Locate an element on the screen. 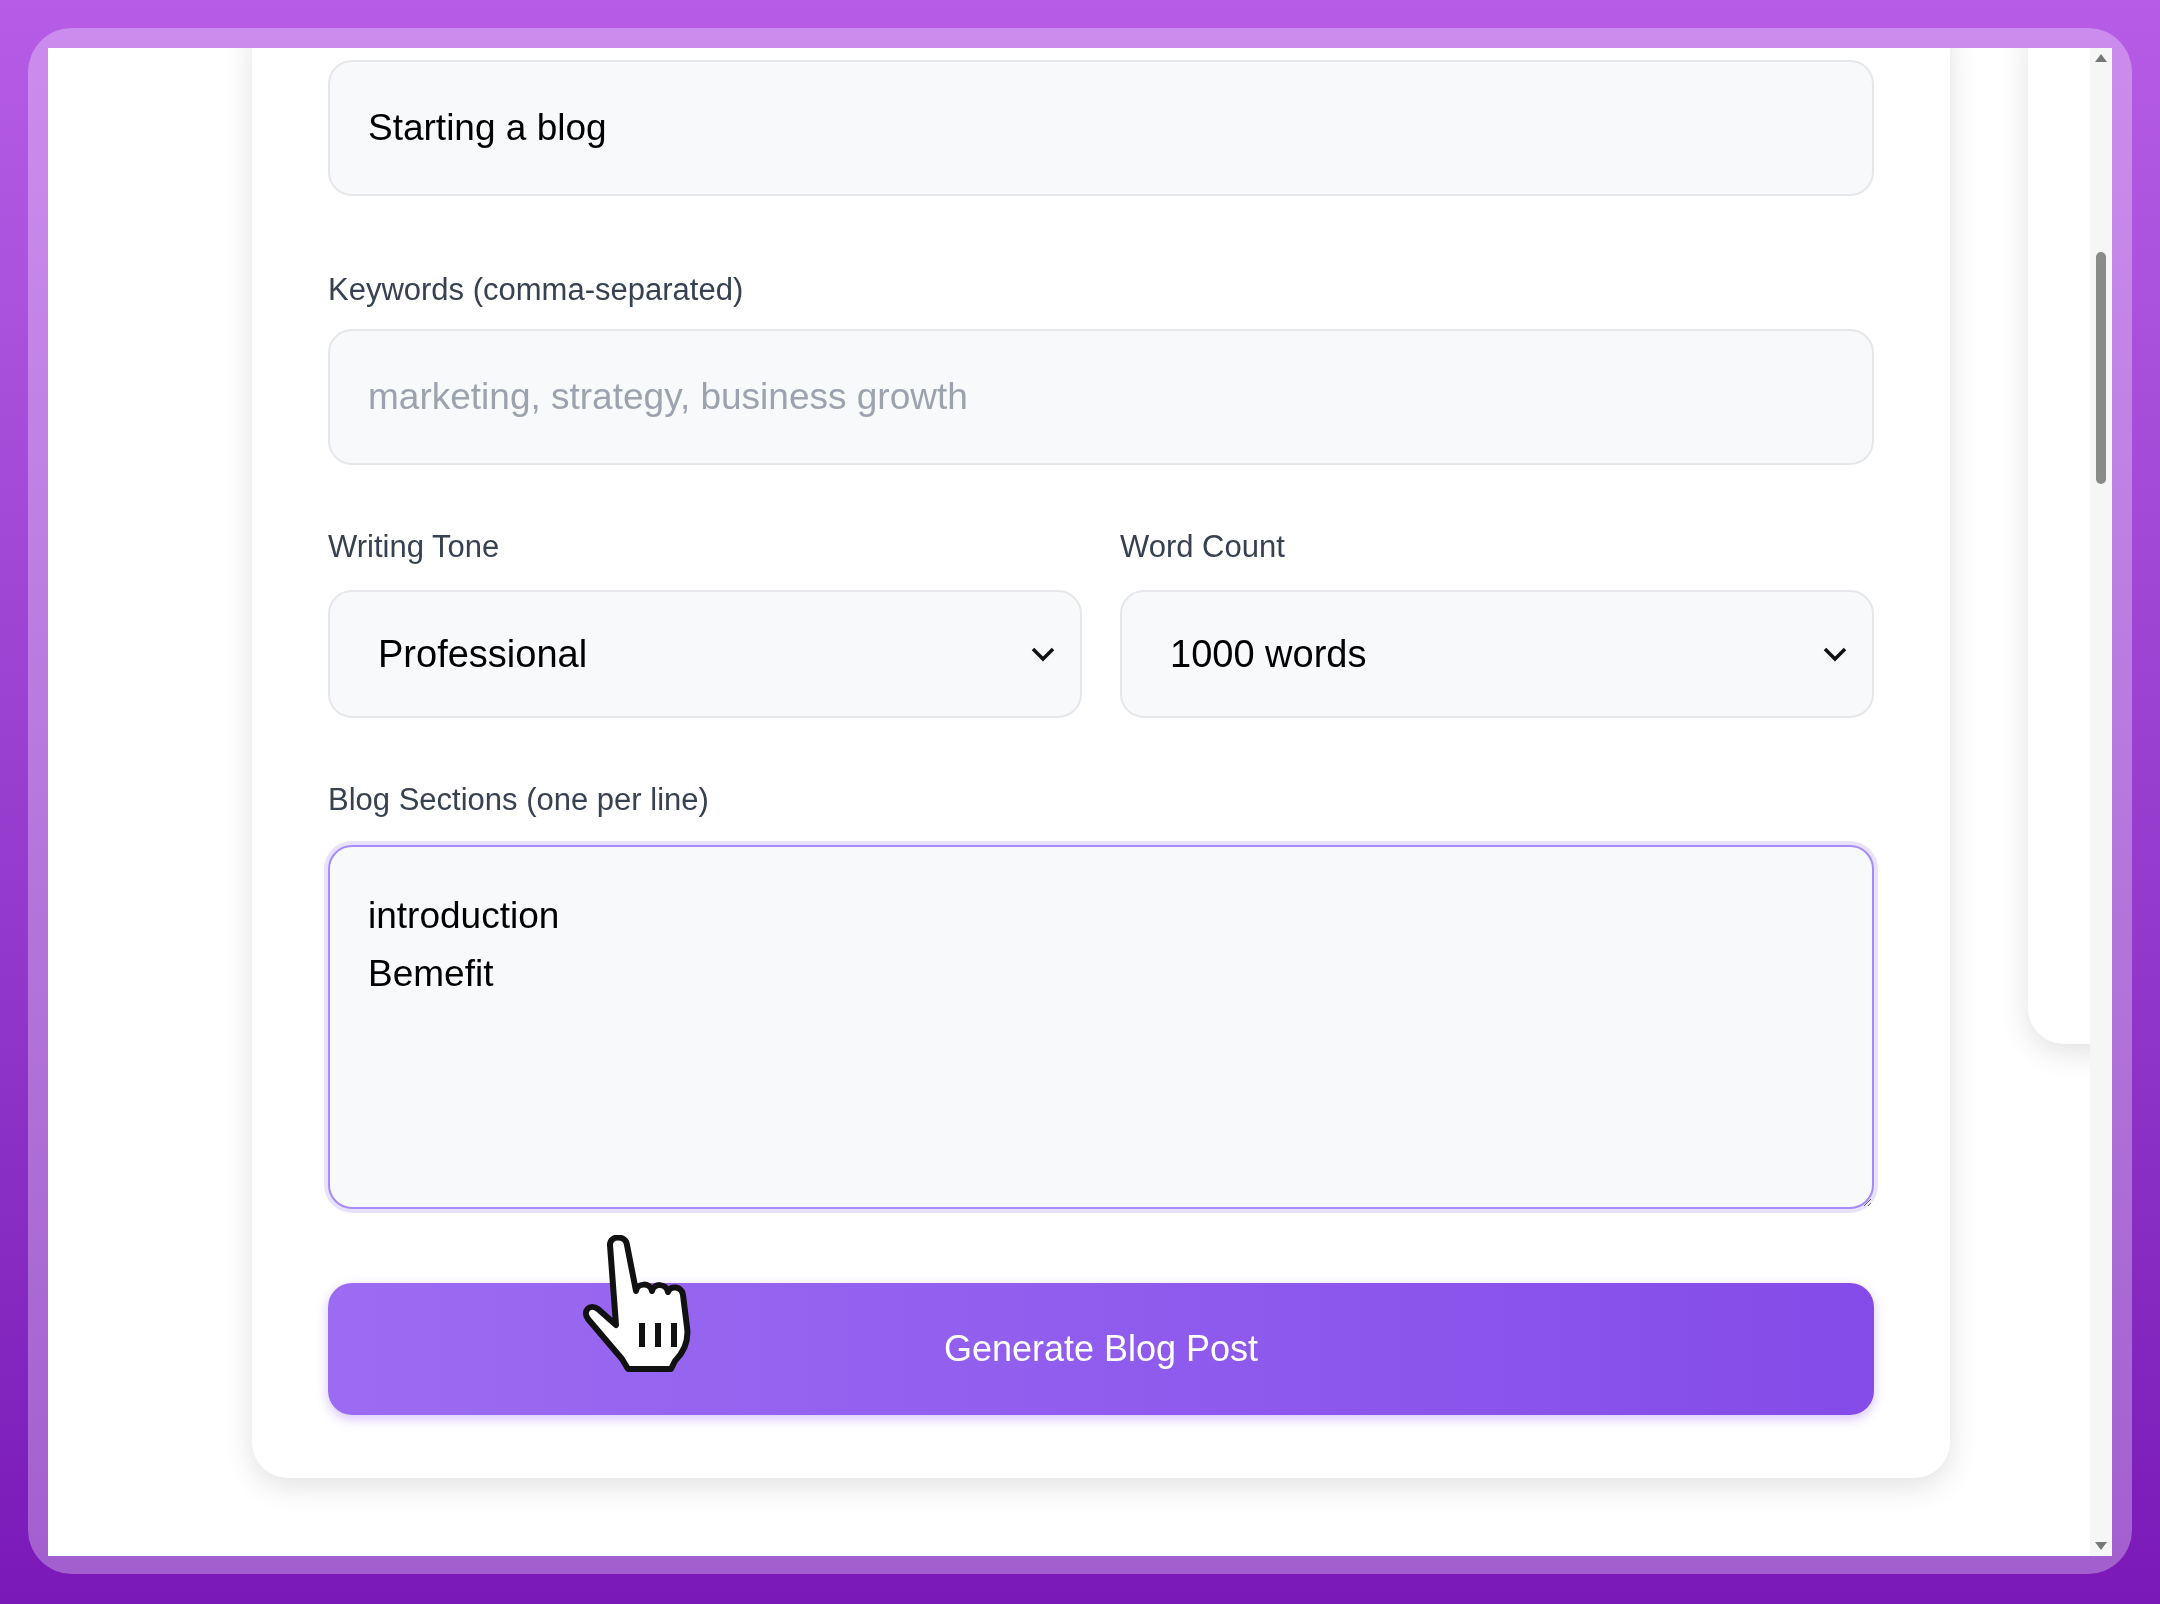  field-label: Keywords (comma-separated) is located at coordinates (536, 289).